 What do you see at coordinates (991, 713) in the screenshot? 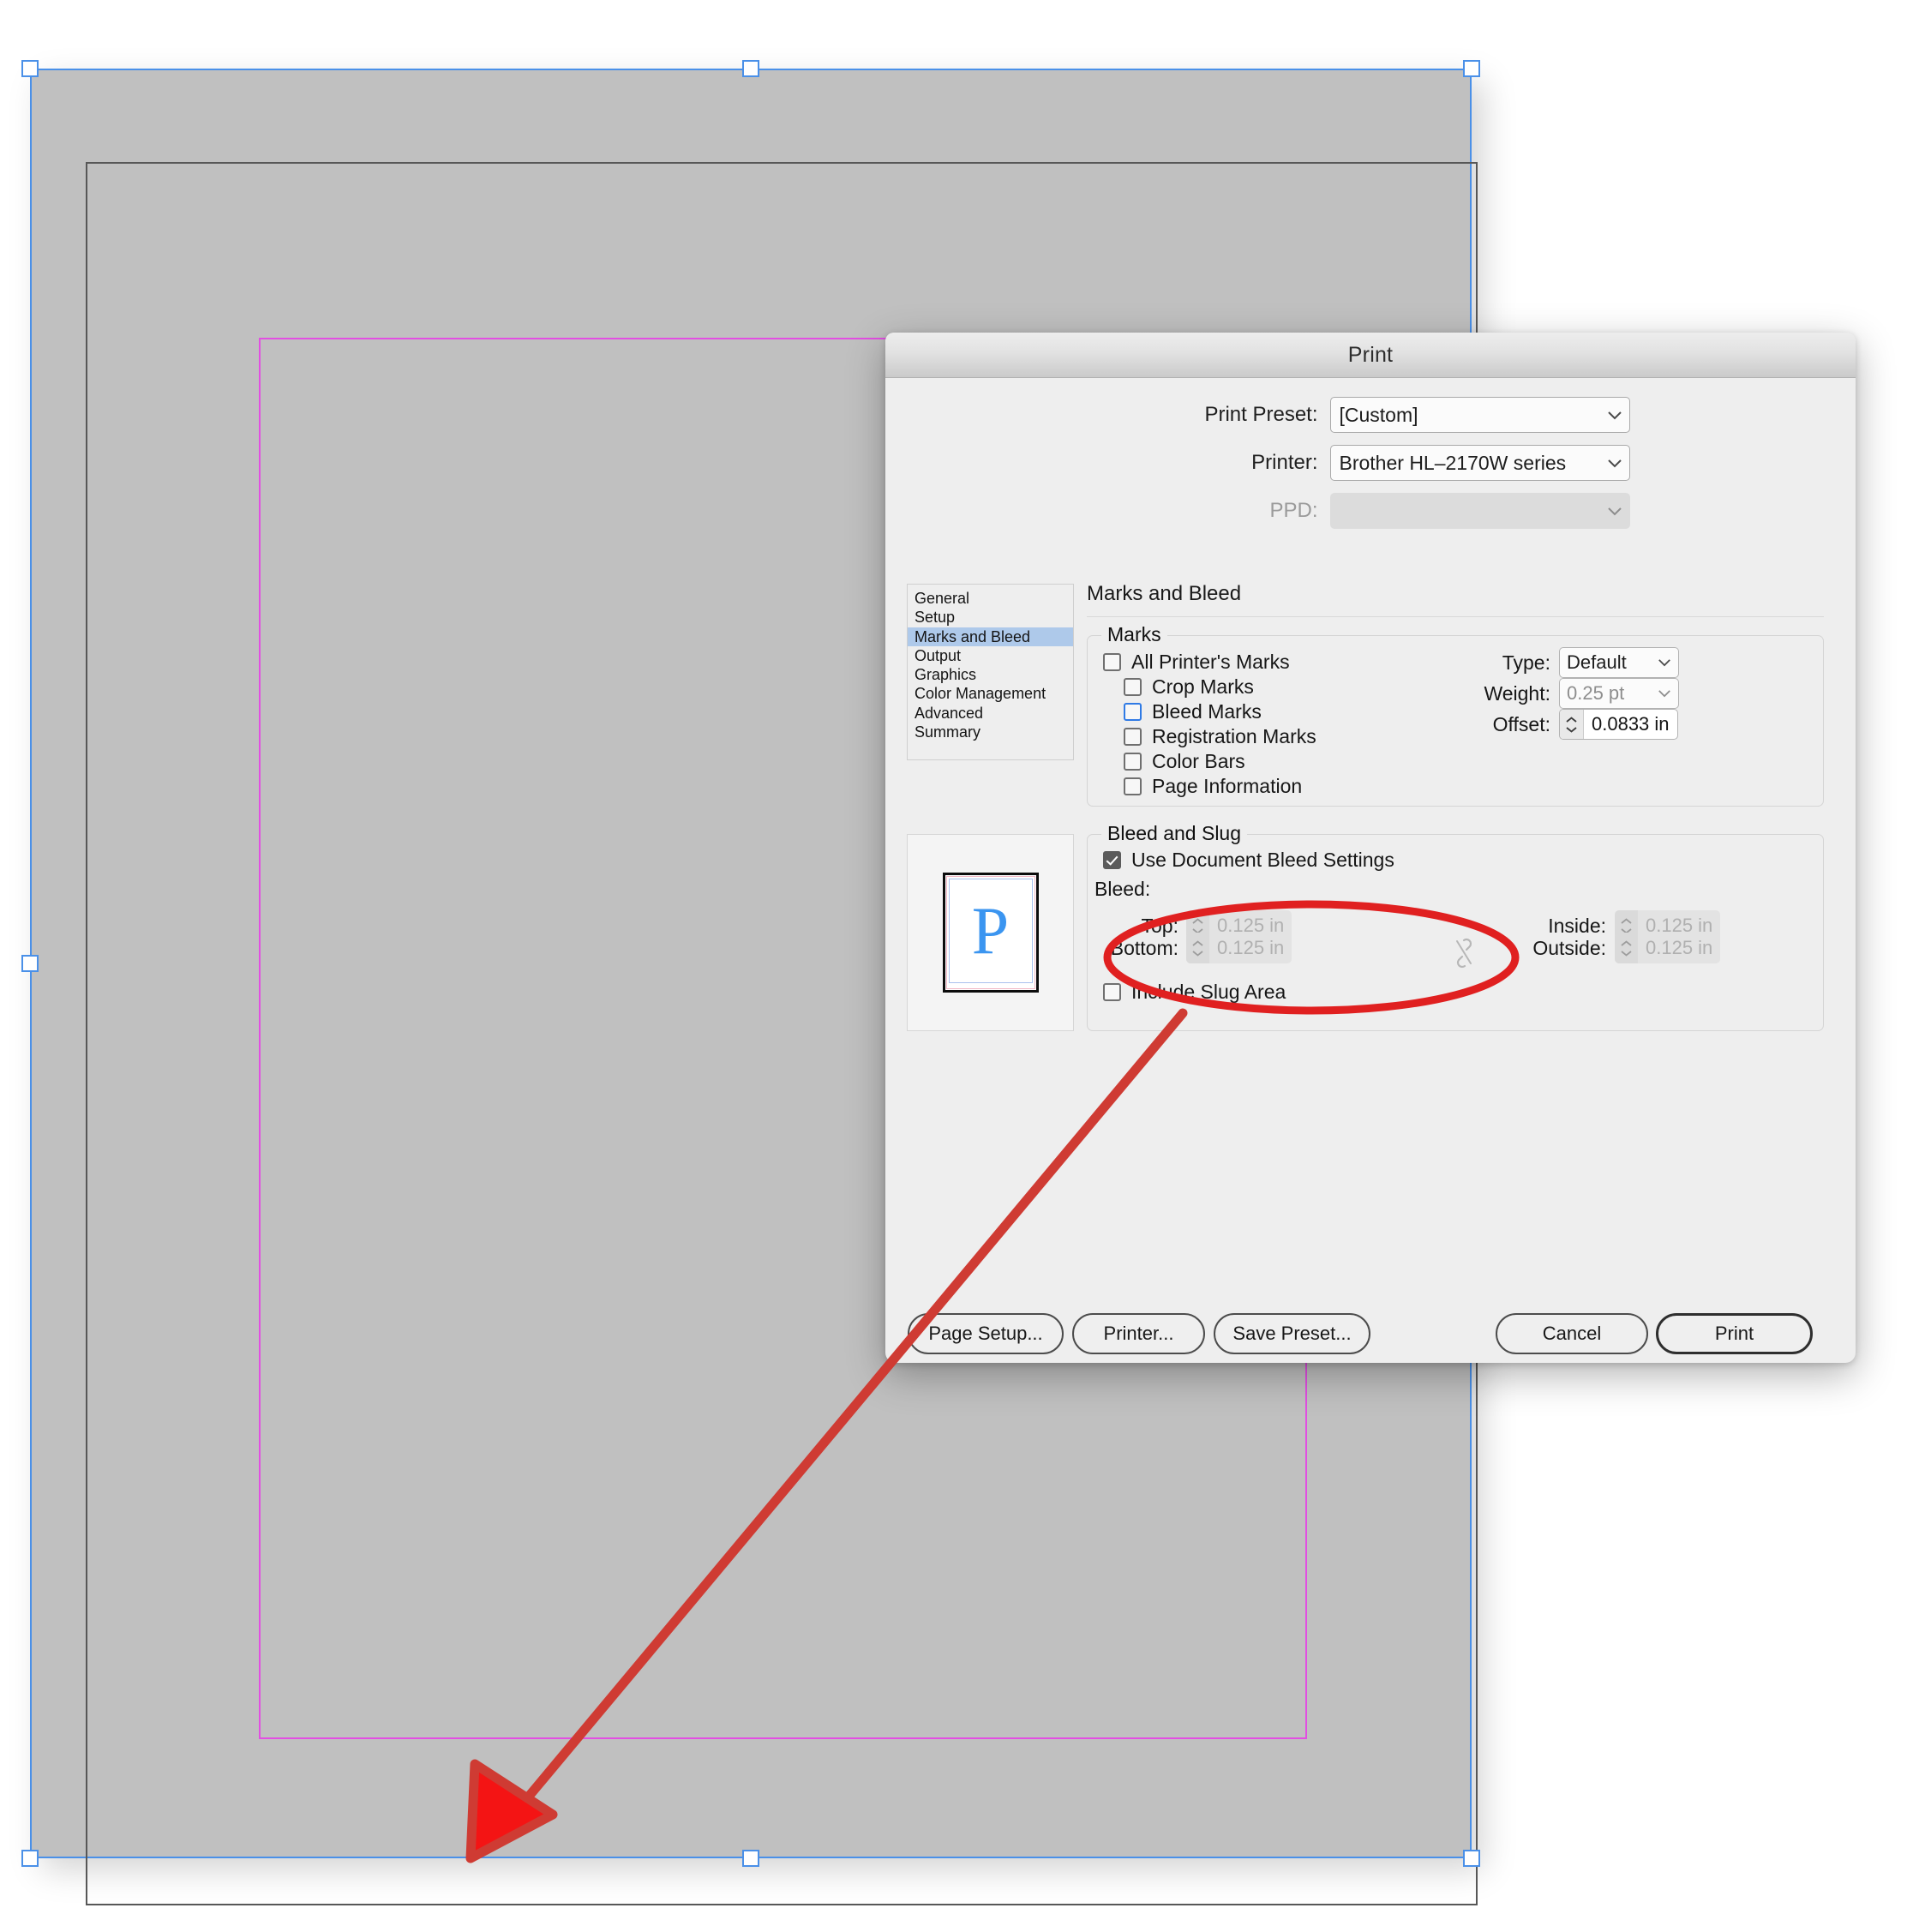
I see `sidebar-item-advanced: Advanced` at bounding box center [991, 713].